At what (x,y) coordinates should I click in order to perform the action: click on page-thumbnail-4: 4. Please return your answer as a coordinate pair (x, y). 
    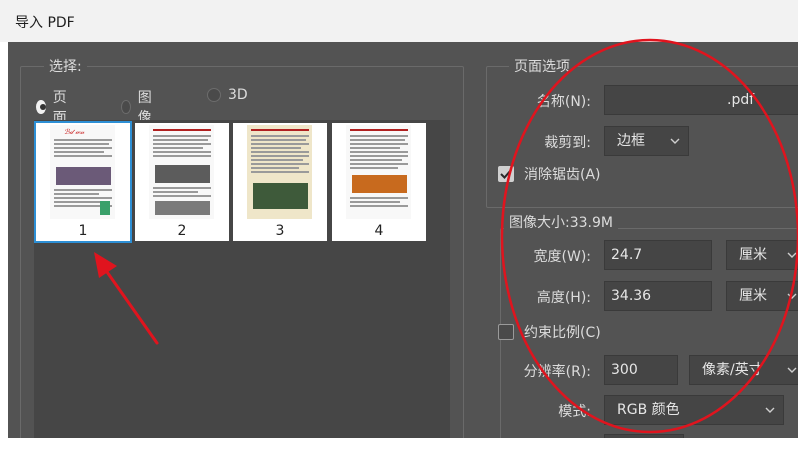
    Looking at the image, I should click on (379, 182).